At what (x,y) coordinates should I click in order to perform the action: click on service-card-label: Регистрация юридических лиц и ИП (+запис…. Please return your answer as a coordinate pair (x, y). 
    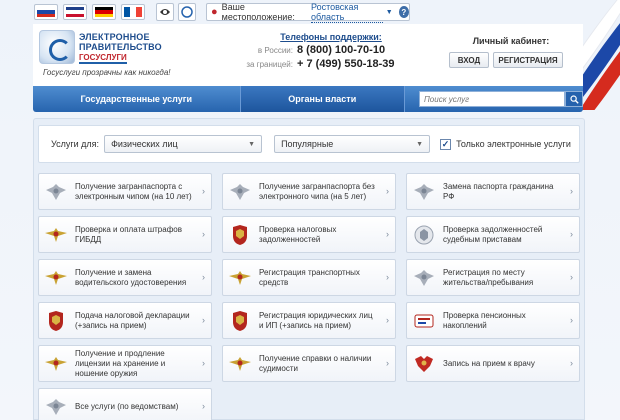
    Looking at the image, I should click on (316, 320).